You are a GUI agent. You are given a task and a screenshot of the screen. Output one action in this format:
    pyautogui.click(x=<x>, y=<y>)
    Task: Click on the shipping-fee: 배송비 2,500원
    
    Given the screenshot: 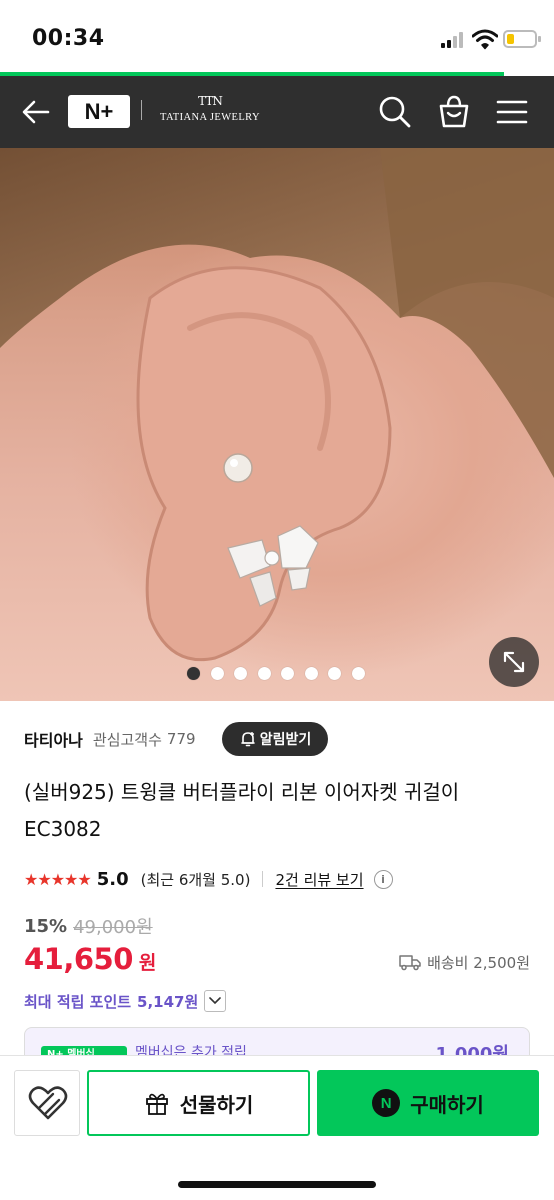 What is the action you would take?
    pyautogui.click(x=478, y=962)
    